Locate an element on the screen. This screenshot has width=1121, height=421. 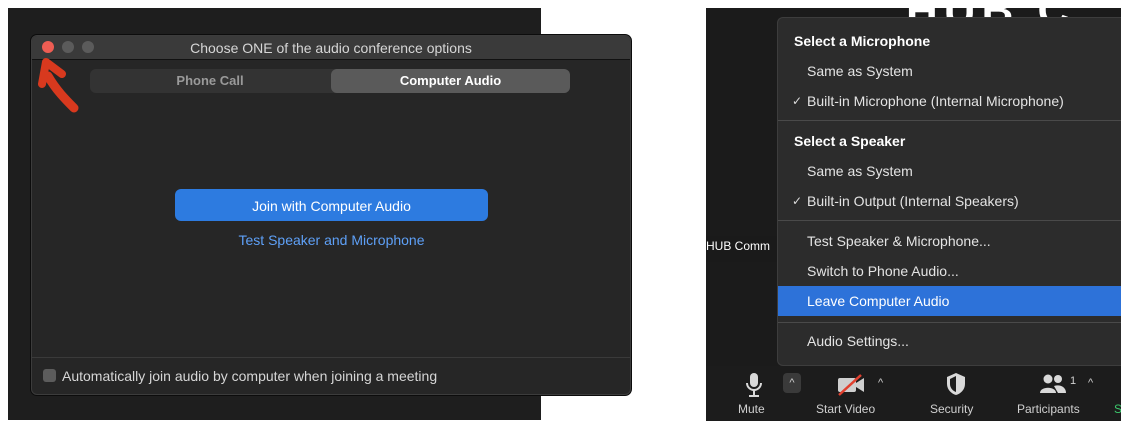
participants-options-caret-button: ^ is located at coordinates (1090, 383).